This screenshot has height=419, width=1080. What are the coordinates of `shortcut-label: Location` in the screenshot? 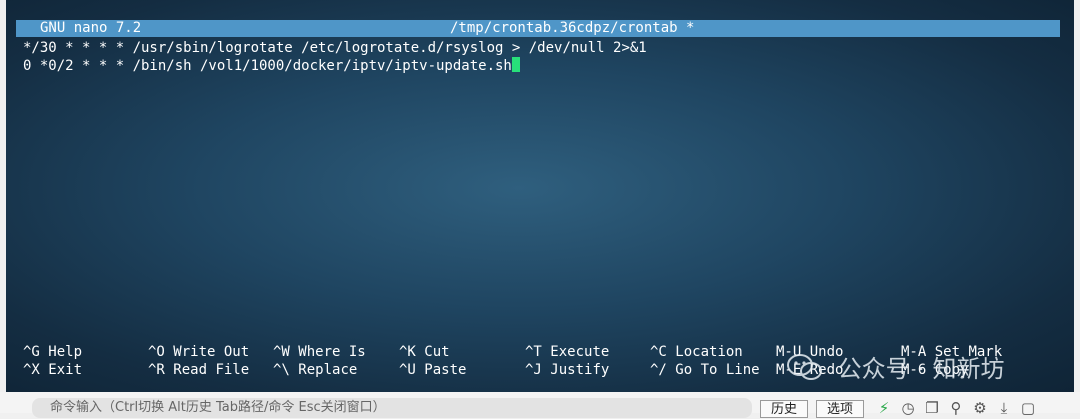 It's located at (709, 352).